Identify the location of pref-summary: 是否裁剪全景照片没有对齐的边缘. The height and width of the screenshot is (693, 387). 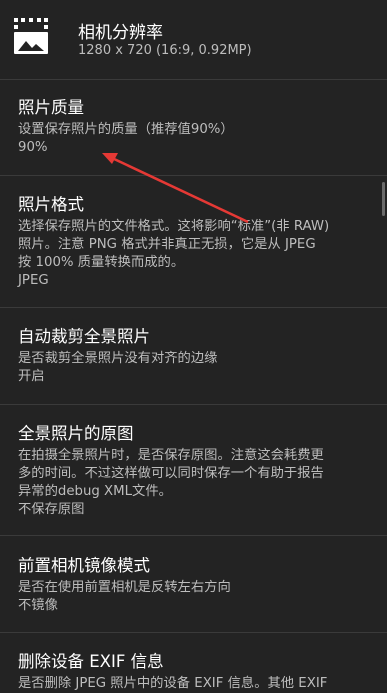
(118, 358).